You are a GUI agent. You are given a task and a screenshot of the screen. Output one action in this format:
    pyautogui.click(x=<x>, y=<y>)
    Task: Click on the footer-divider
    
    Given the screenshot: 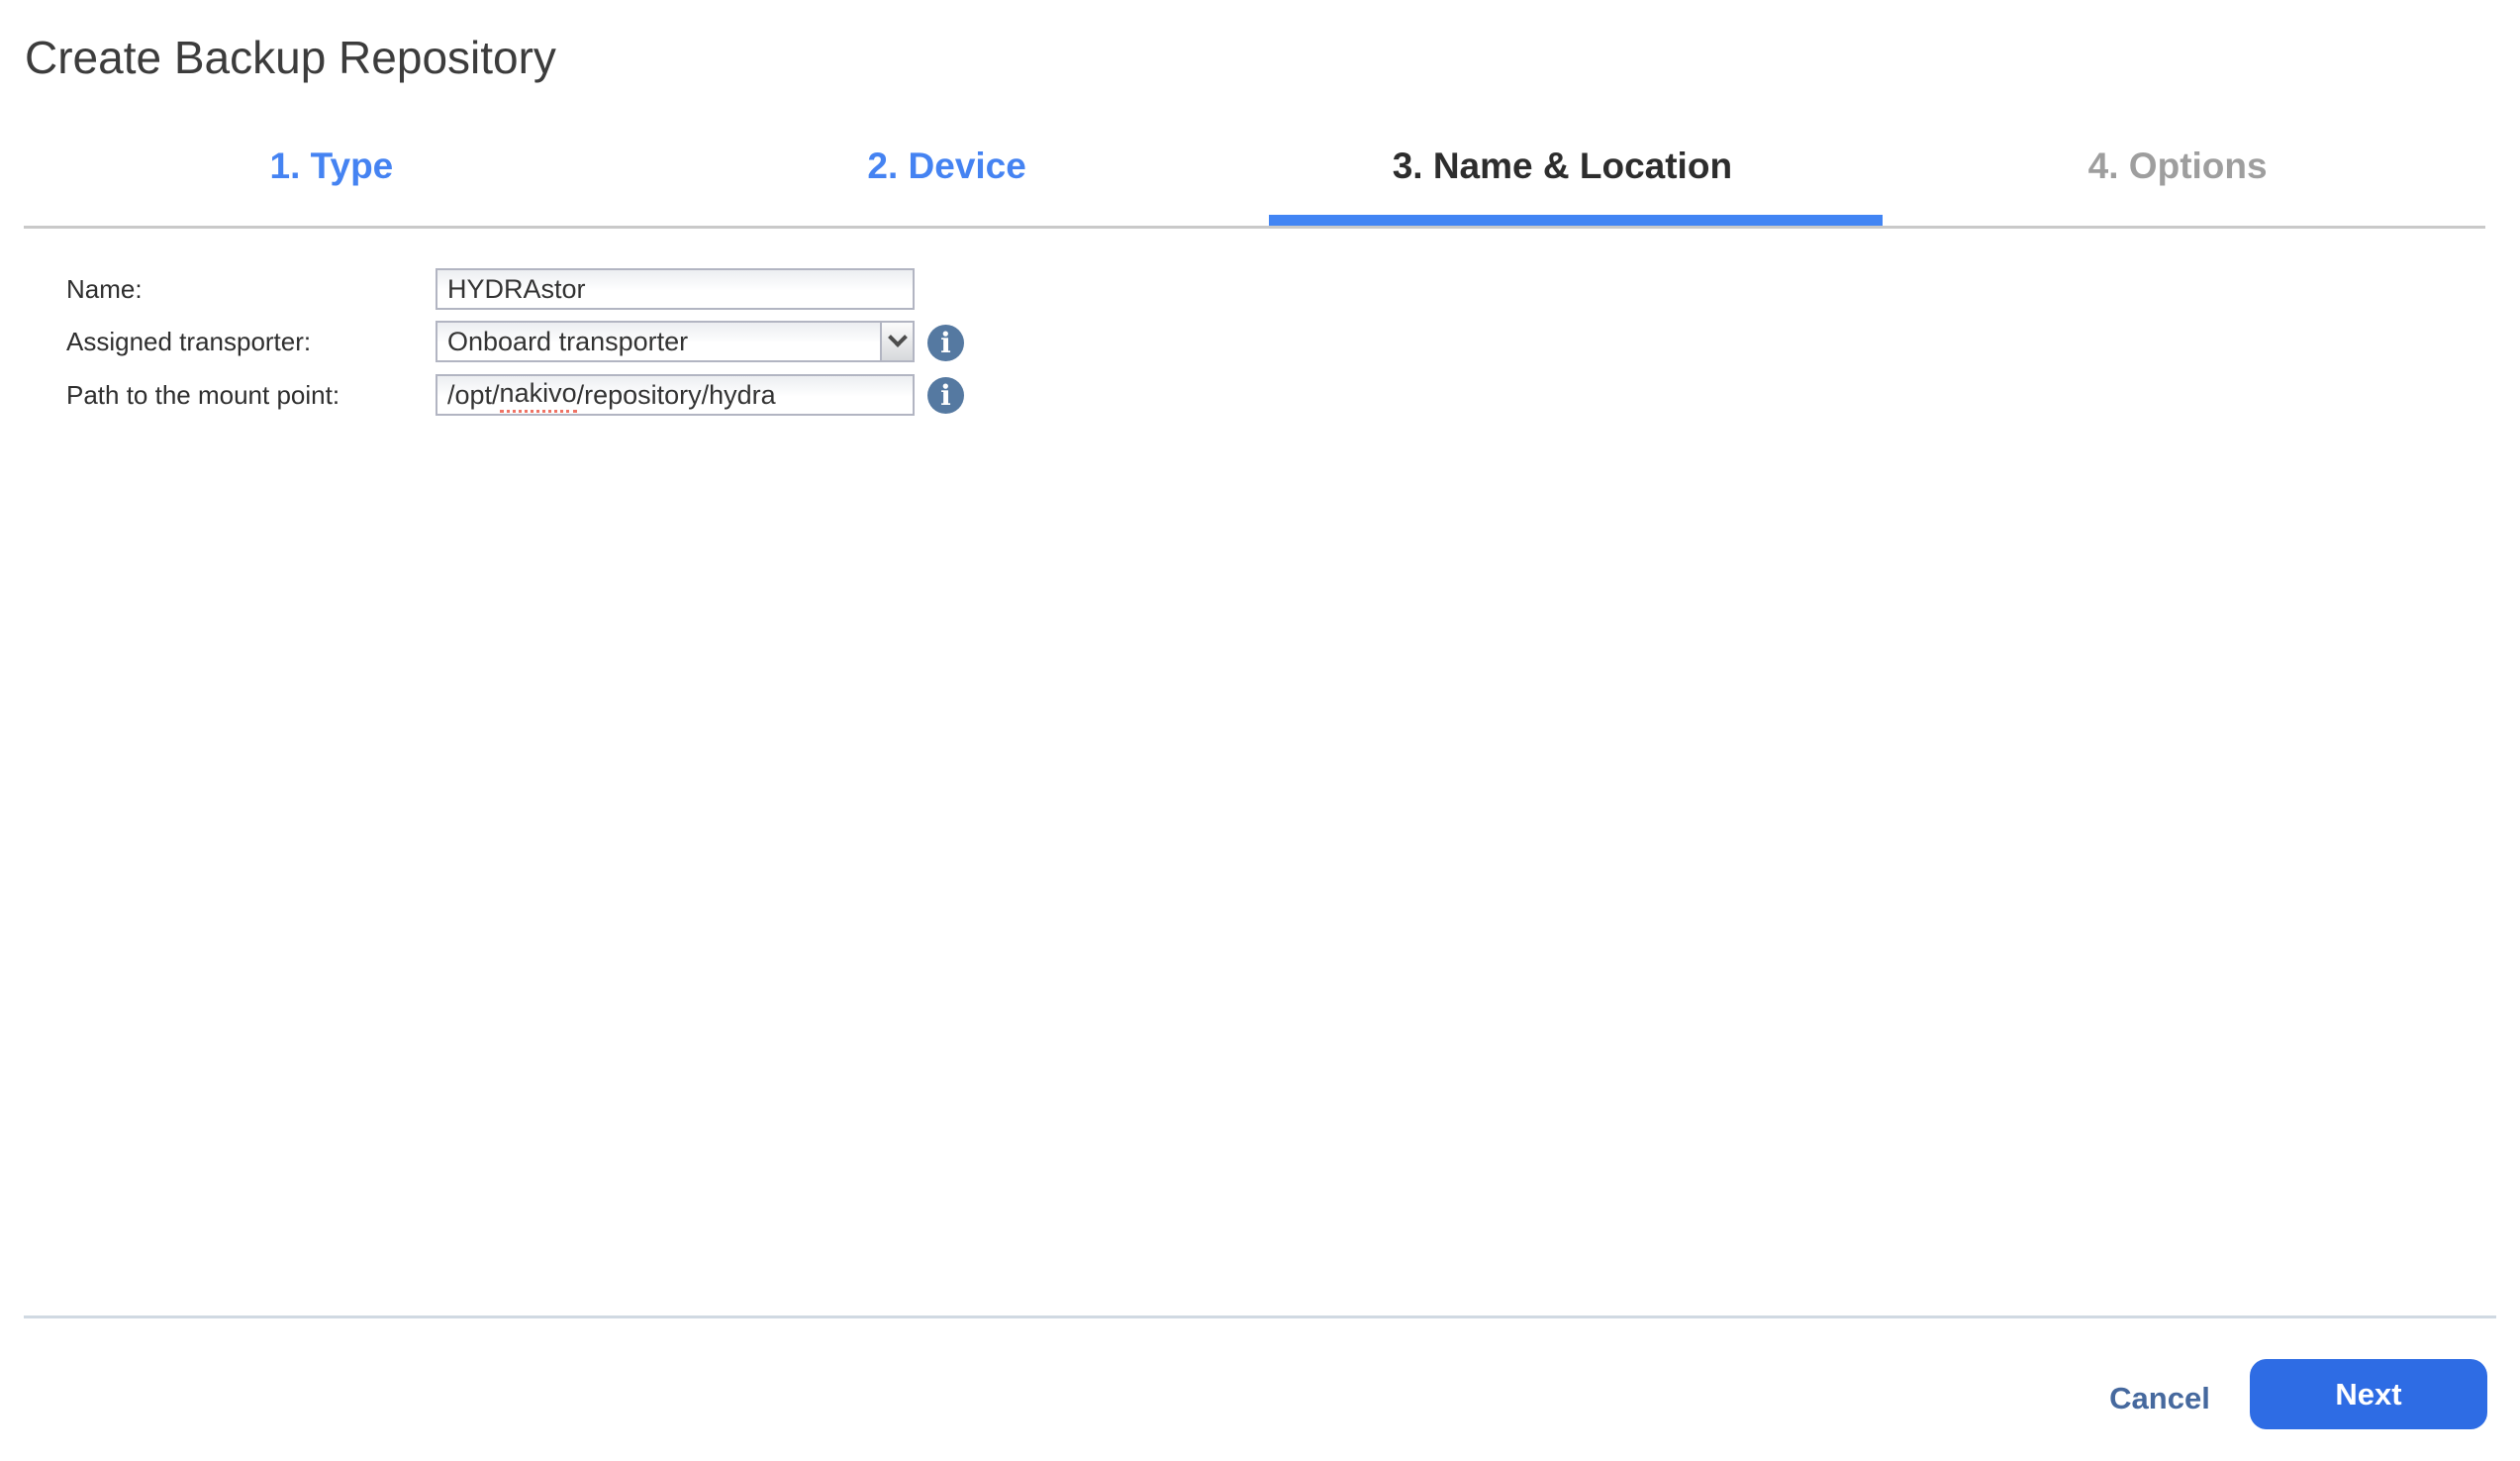 What is the action you would take?
    pyautogui.click(x=1260, y=1317)
    